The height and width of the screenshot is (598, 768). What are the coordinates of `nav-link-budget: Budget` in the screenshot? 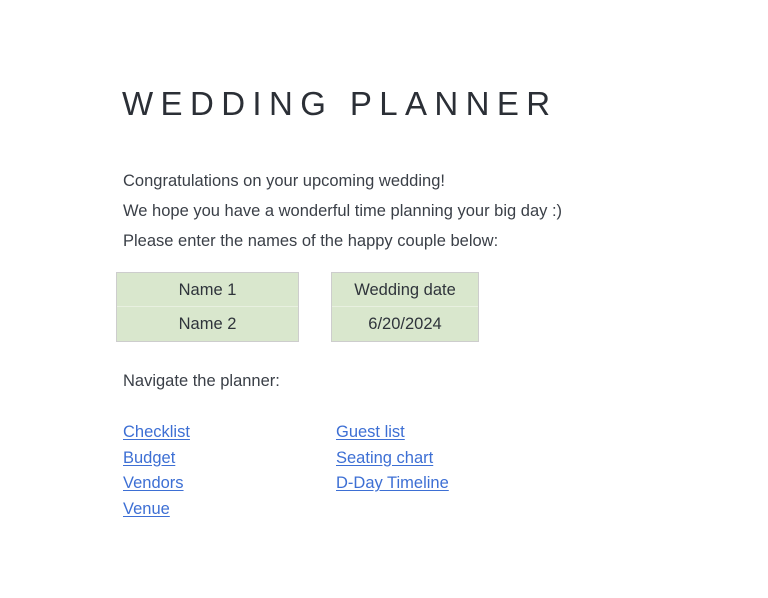 It's located at (156, 459).